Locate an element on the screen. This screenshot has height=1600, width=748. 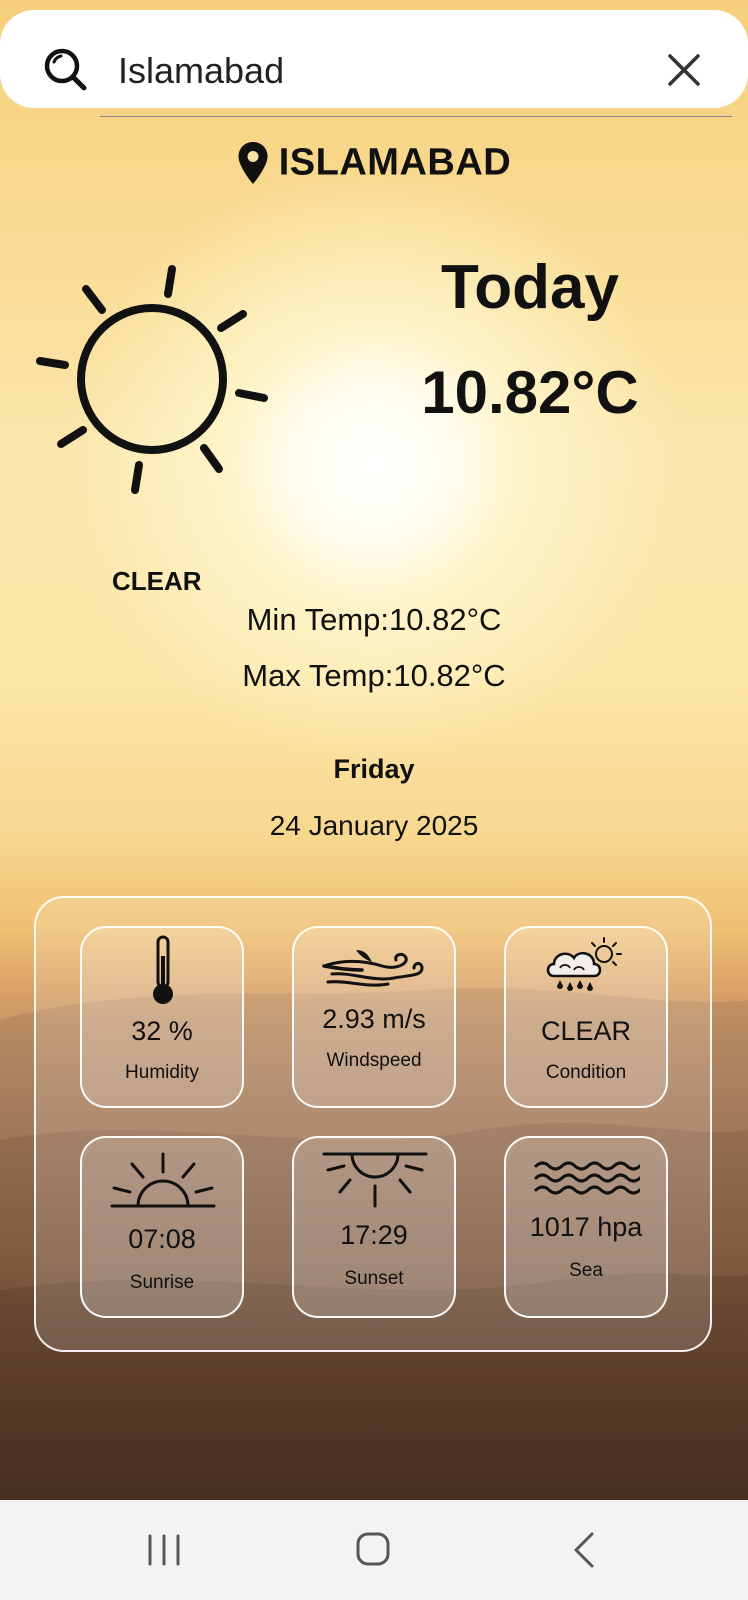
windspeed-tile: 2.93 m/s Windspeed is located at coordinates (374, 1017).